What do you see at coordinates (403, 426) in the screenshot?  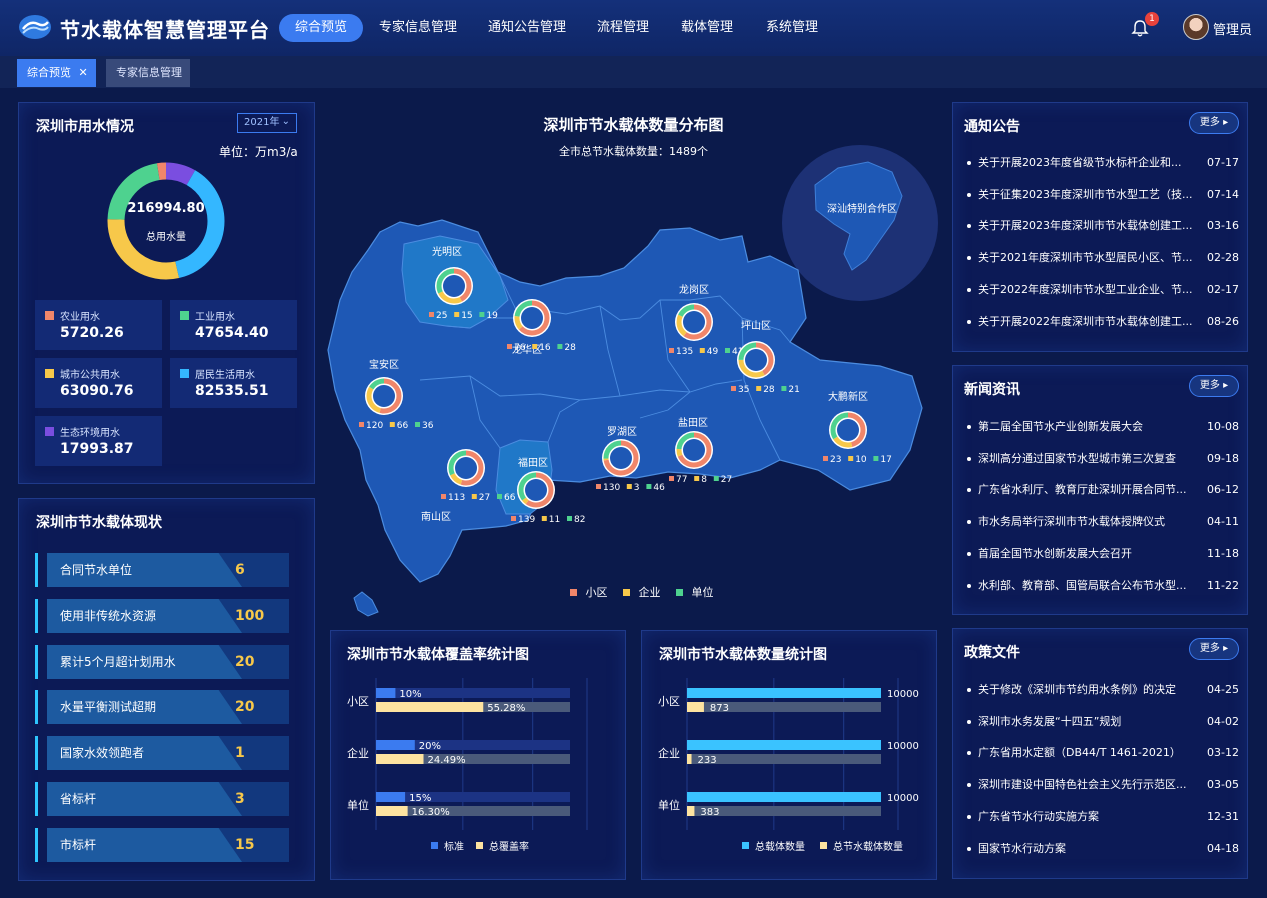 I see `district-count: 66` at bounding box center [403, 426].